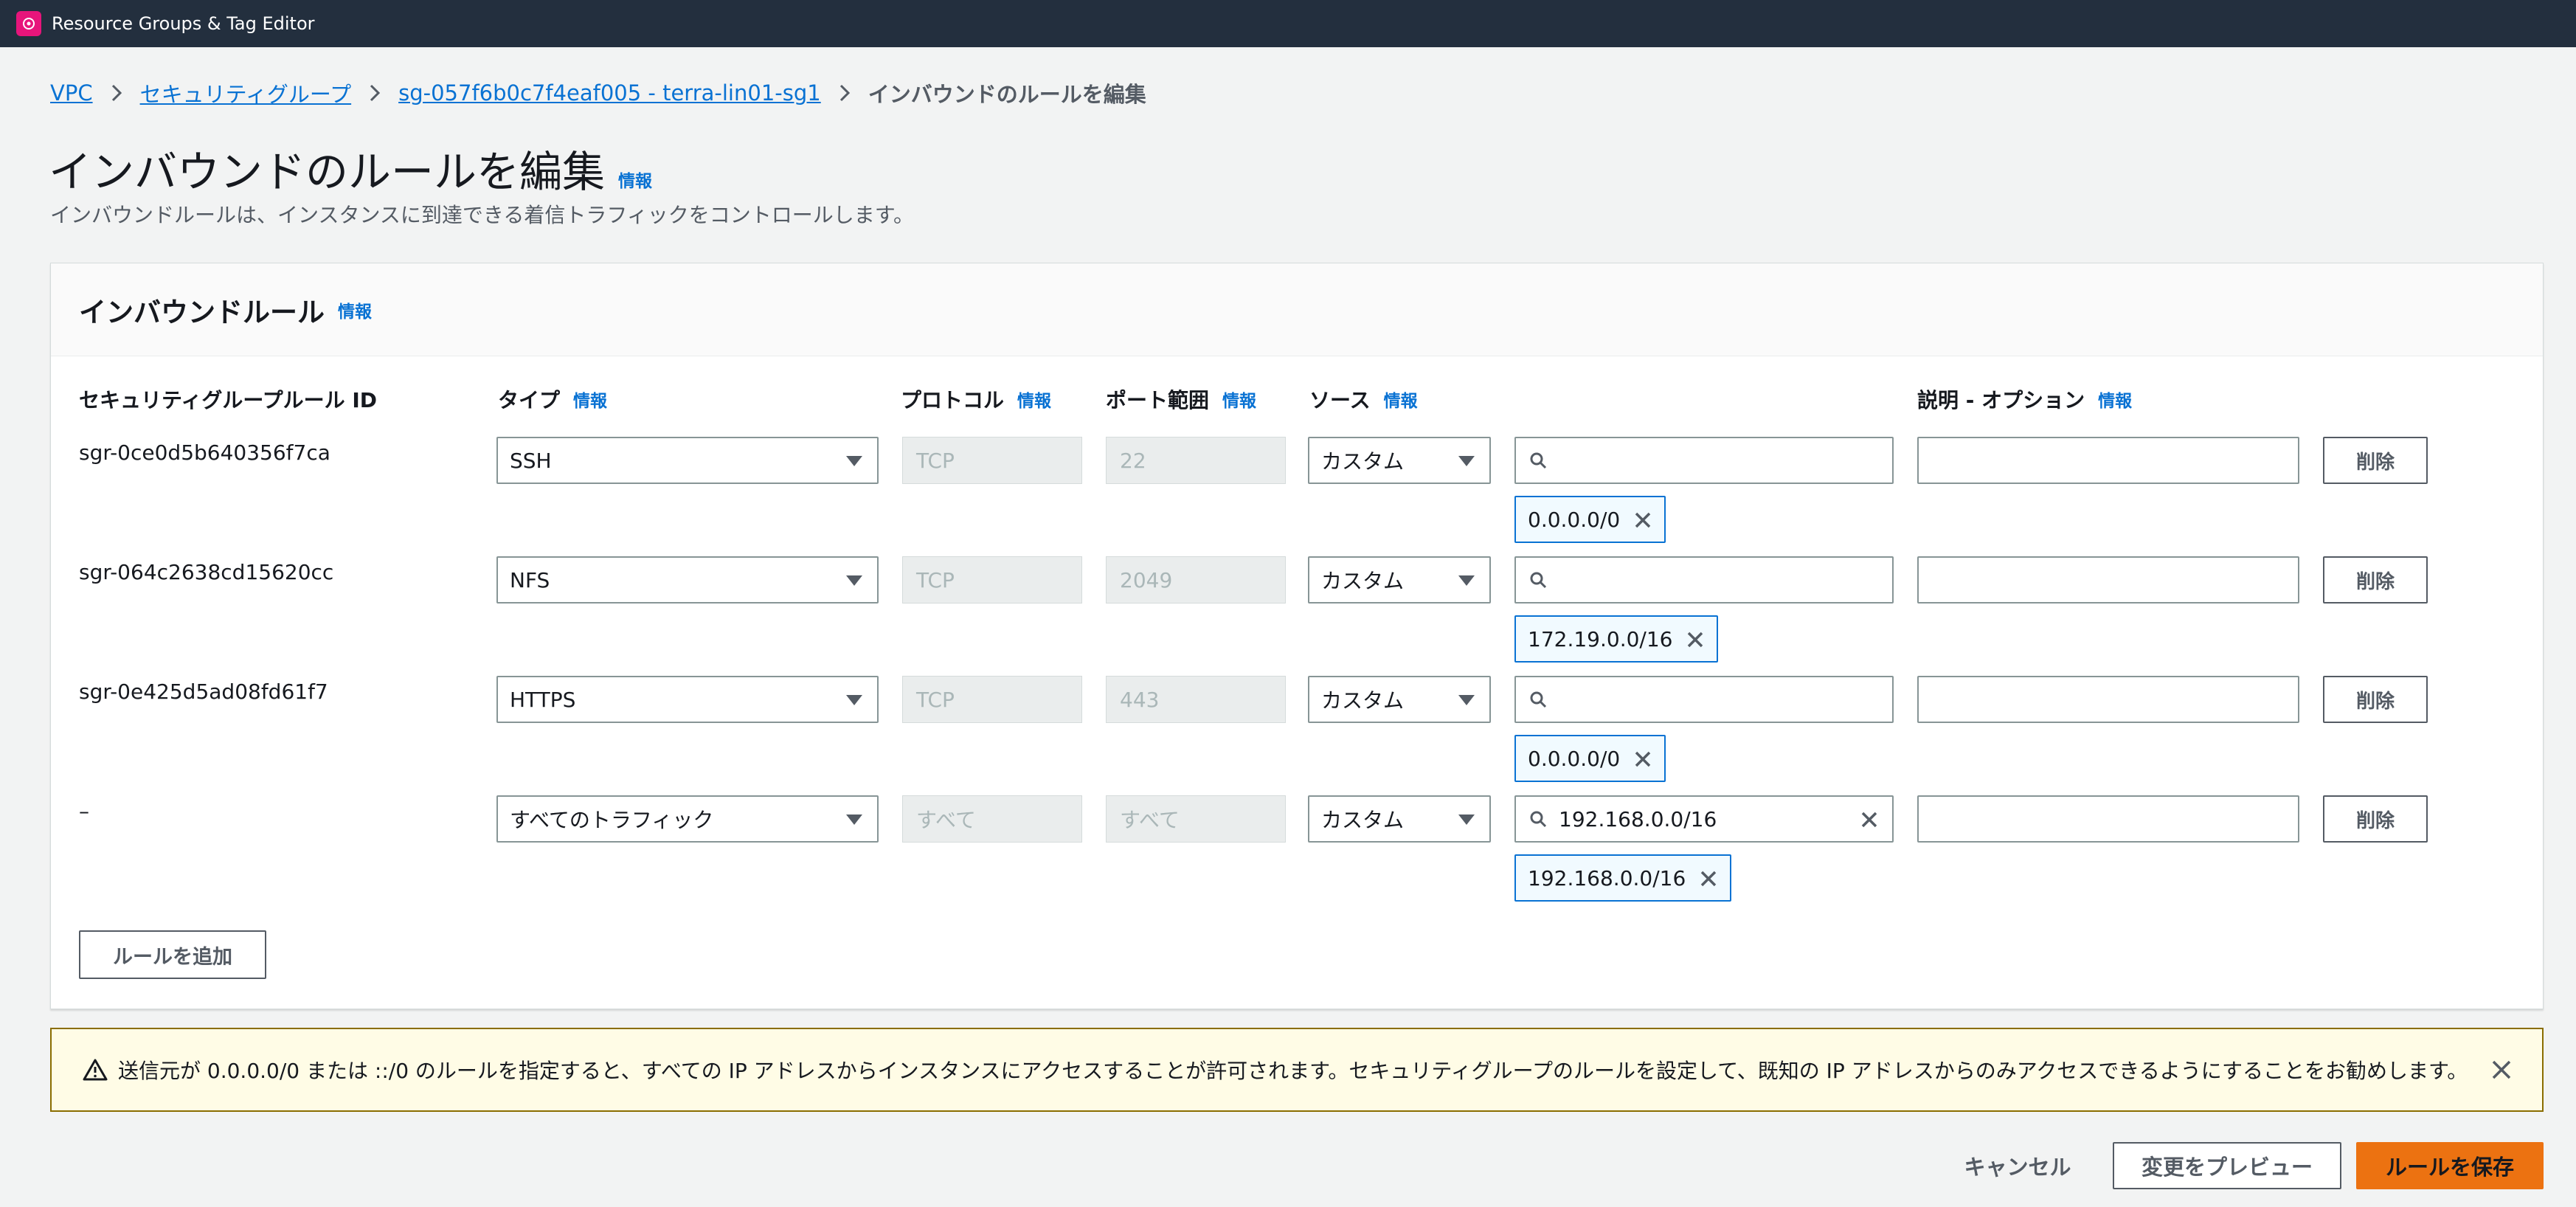 The image size is (2576, 1207). I want to click on panel-info-link: 情報, so click(355, 309).